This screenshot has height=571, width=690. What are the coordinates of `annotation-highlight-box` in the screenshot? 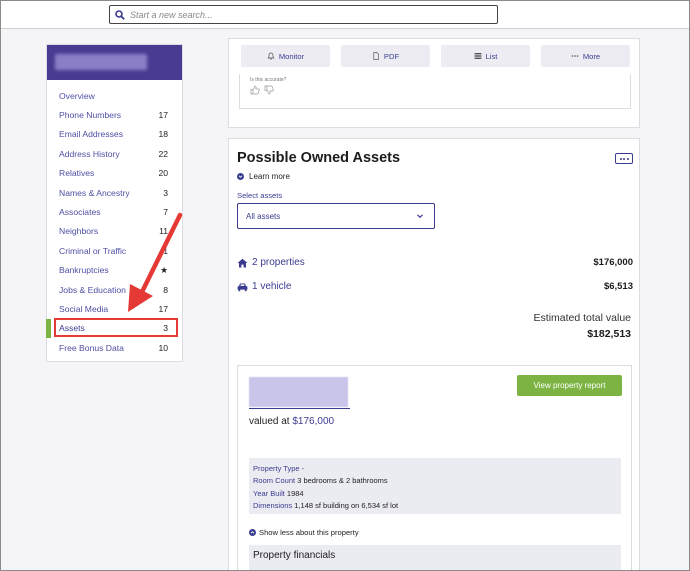 It's located at (116, 327).